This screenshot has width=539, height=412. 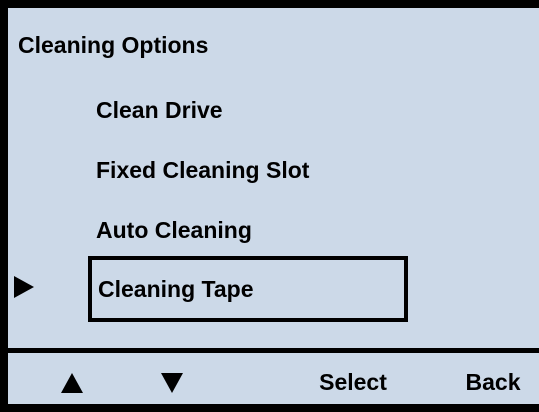 What do you see at coordinates (202, 170) in the screenshot?
I see `menu-item-fixed-cleaning-slot: Fixed Cleaning Slot` at bounding box center [202, 170].